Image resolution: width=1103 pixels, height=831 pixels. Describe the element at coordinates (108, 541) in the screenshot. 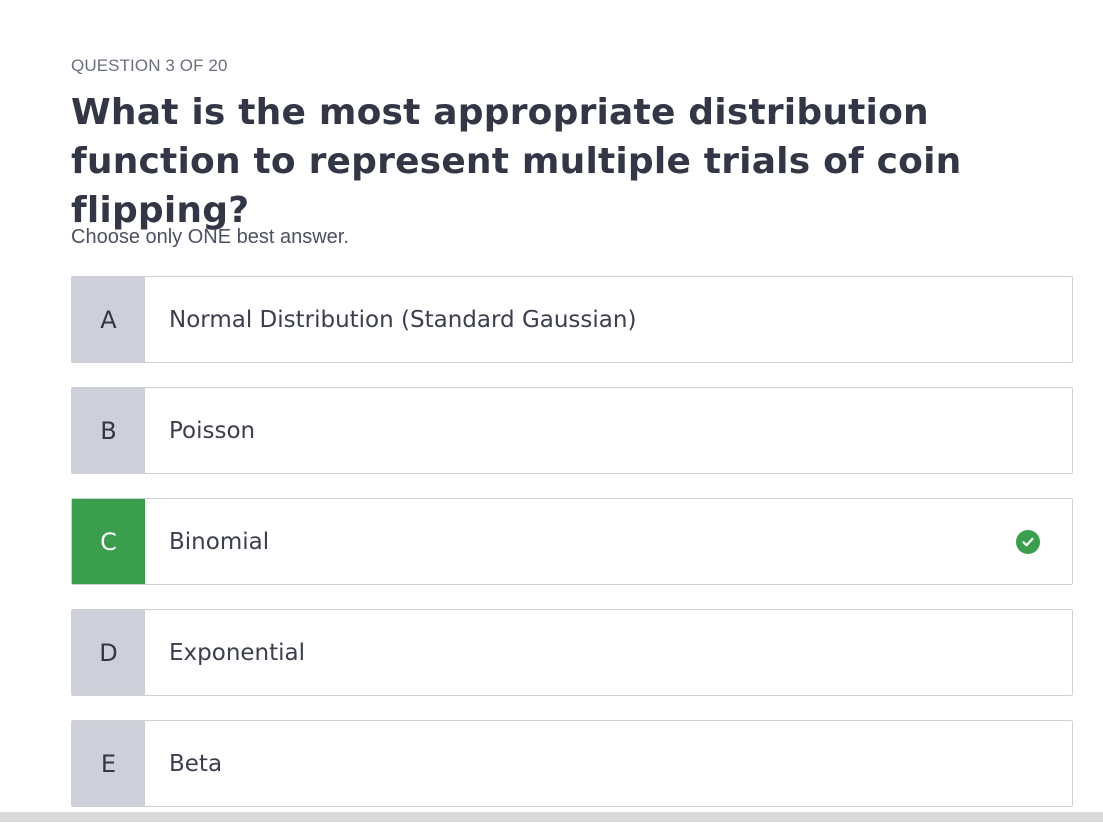

I see `option-letter-c: C` at that location.